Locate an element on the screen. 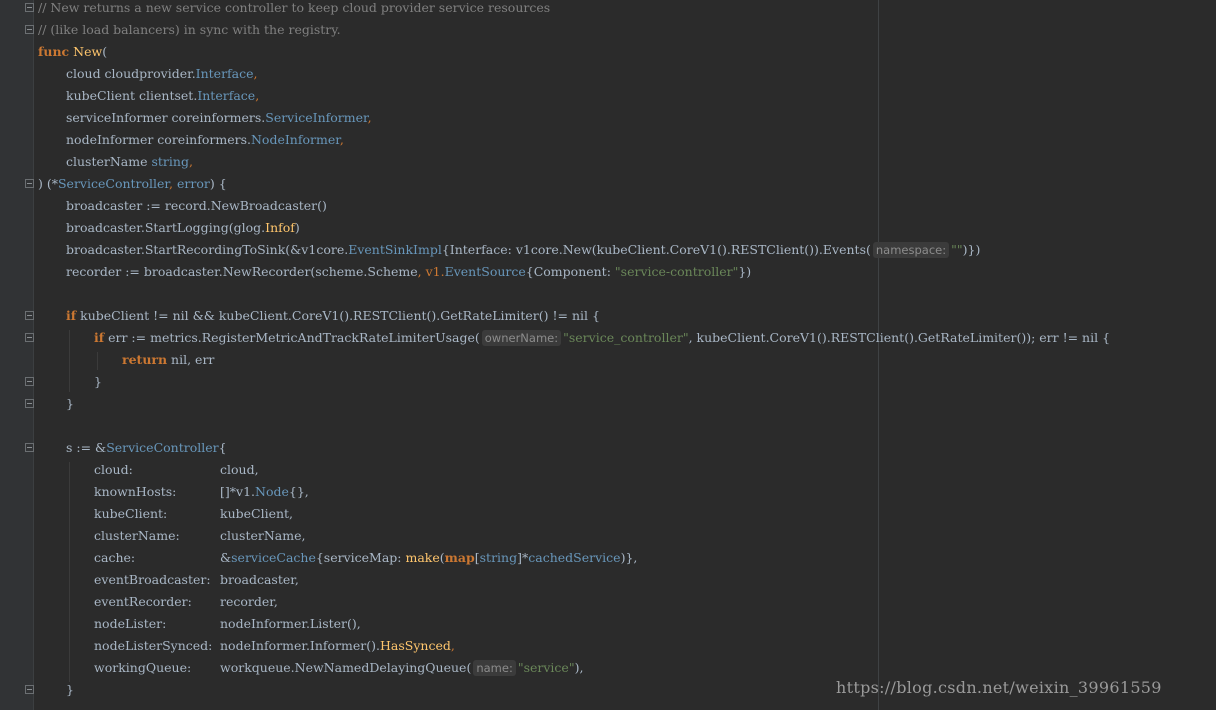 The height and width of the screenshot is (710, 1216). param-line: nodeInformer coreinformers.NodeInformer, is located at coordinates (205, 139).